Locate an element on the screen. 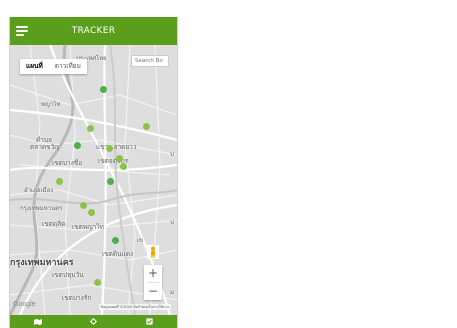 The height and width of the screenshot is (328, 457). map-label: อำเภอเมือง is located at coordinates (39, 190).